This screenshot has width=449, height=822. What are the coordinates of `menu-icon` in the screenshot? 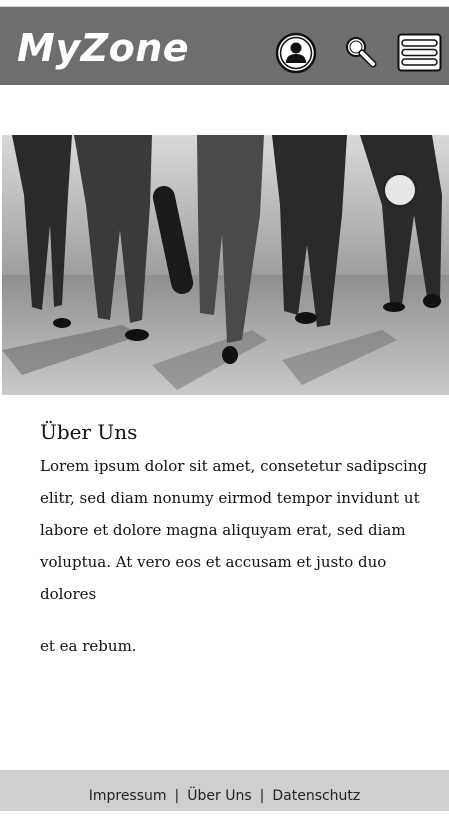 It's located at (419, 52).